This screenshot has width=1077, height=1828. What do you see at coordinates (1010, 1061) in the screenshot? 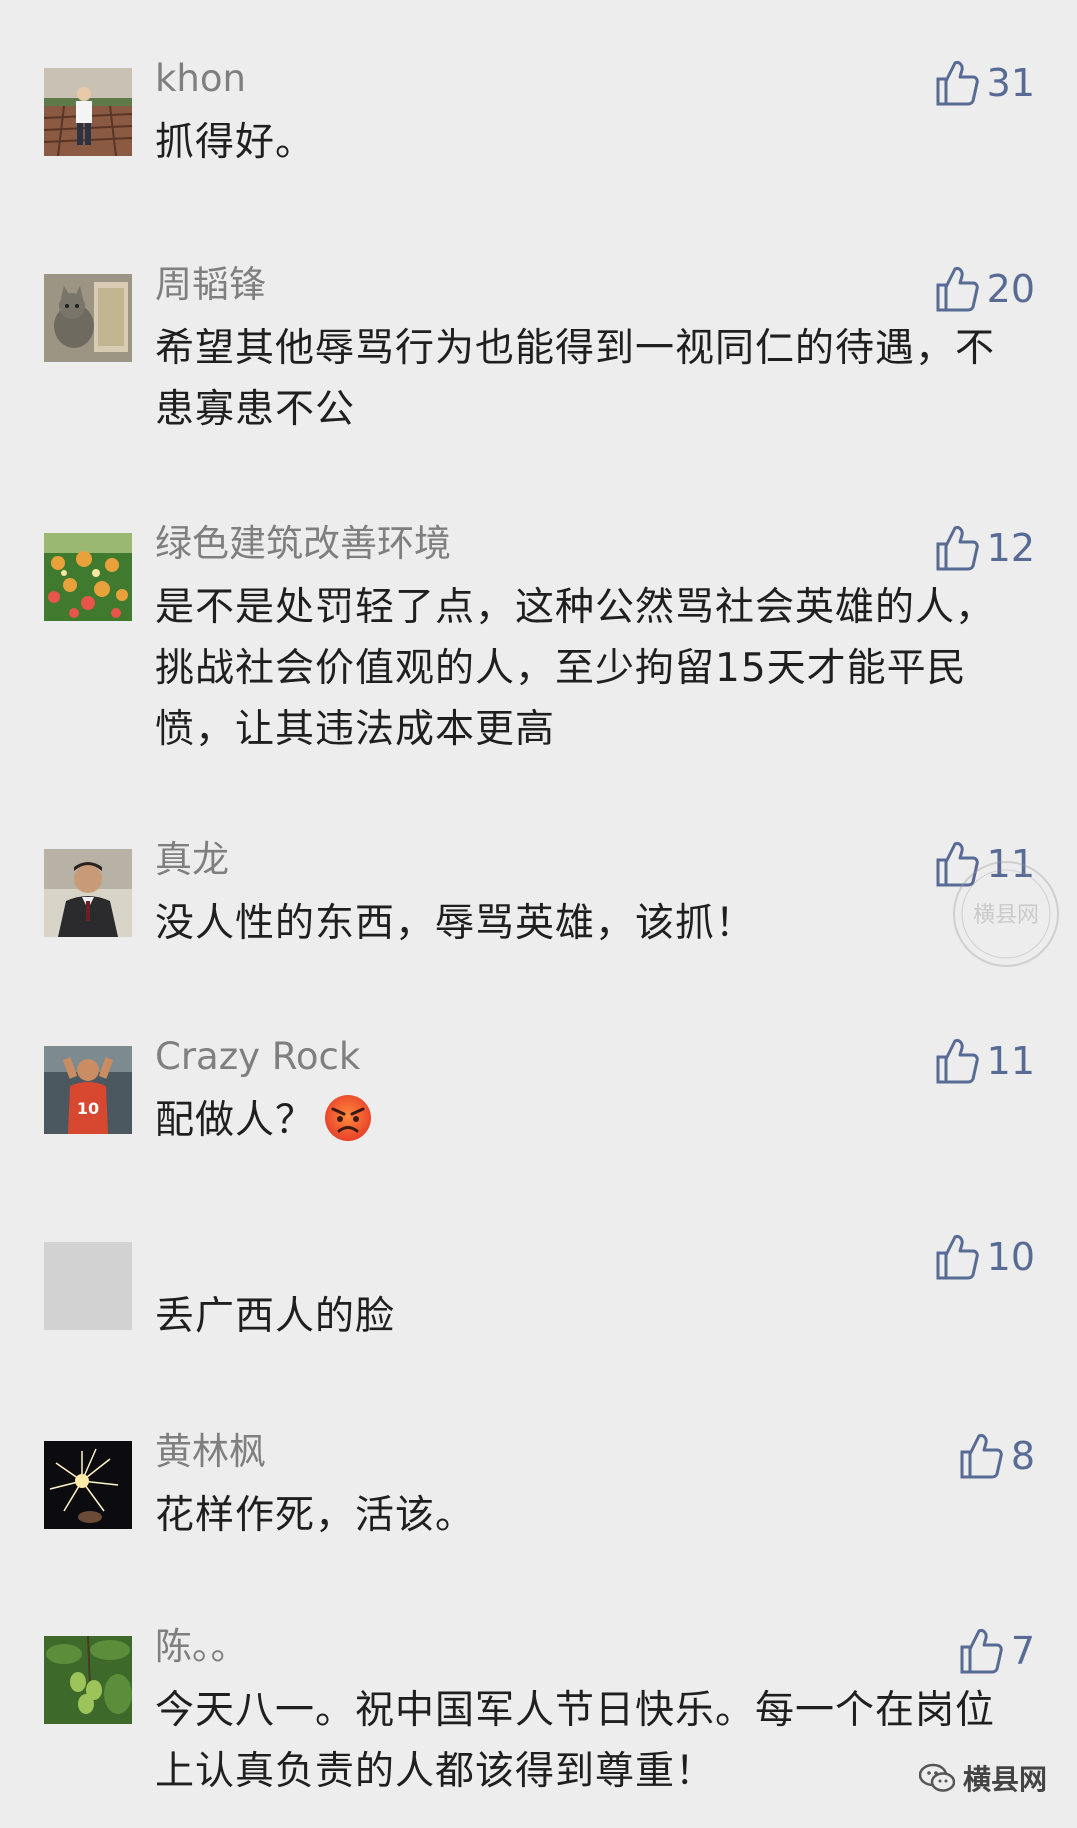
I see `like-count: 11` at bounding box center [1010, 1061].